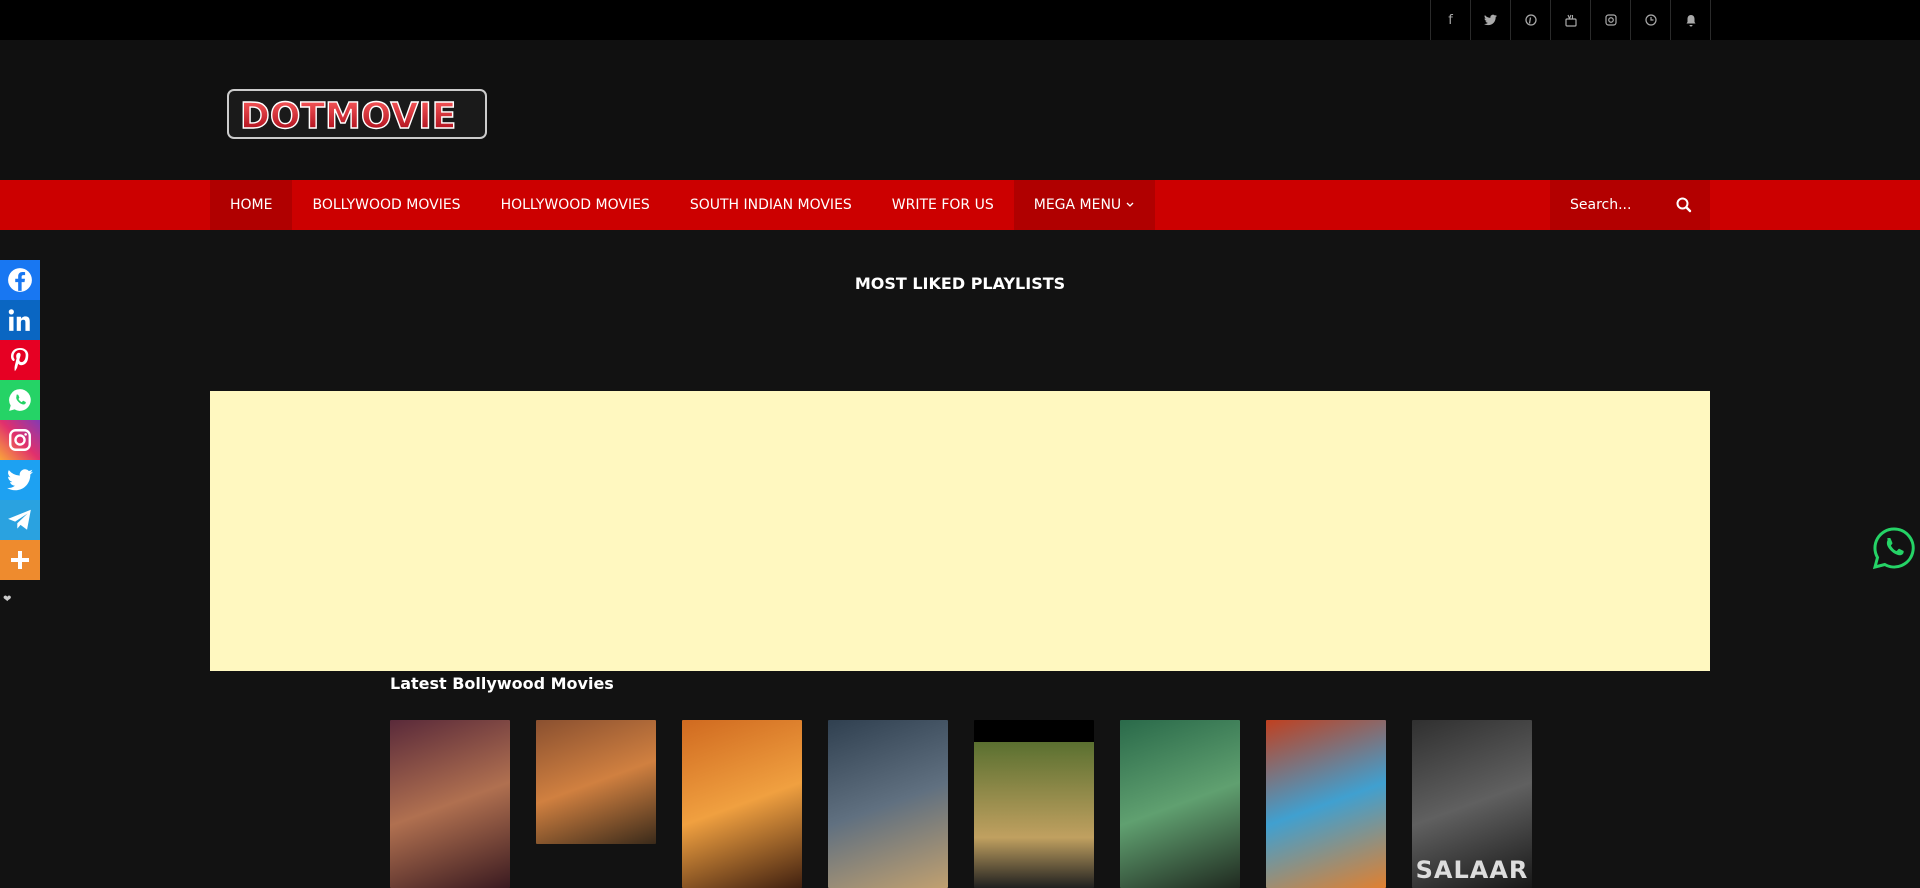  What do you see at coordinates (1531, 20) in the screenshot?
I see `pinterest-icon` at bounding box center [1531, 20].